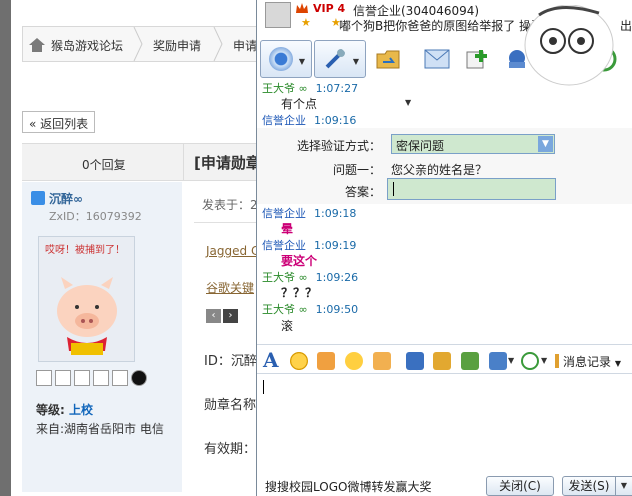 The height and width of the screenshot is (496, 632). What do you see at coordinates (85, 250) in the screenshot?
I see `avatar-caption: 哎呀！被捕到了！` at bounding box center [85, 250].